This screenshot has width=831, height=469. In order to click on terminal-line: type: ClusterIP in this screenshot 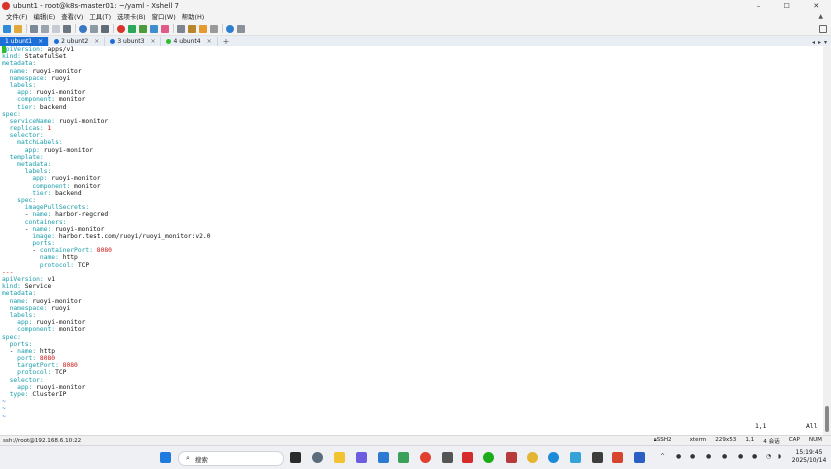, I will do `click(413, 394)`.